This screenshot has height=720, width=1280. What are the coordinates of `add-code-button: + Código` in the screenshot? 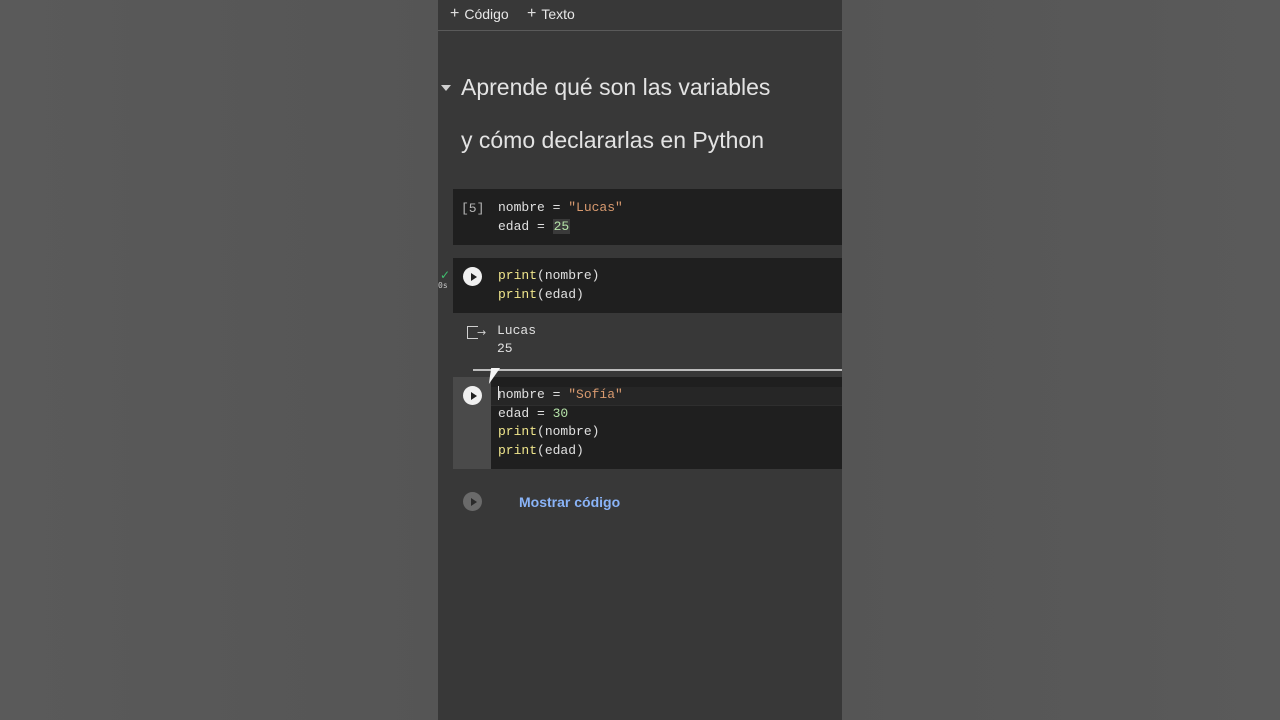 It's located at (479, 14).